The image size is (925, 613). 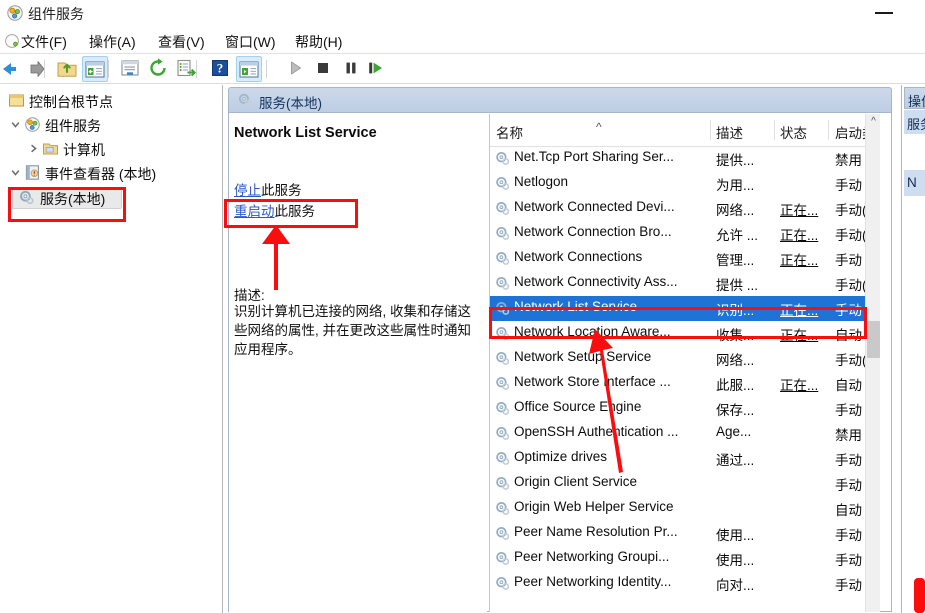 I want to click on stop-service-link-rest: 此服务, so click(x=281, y=190).